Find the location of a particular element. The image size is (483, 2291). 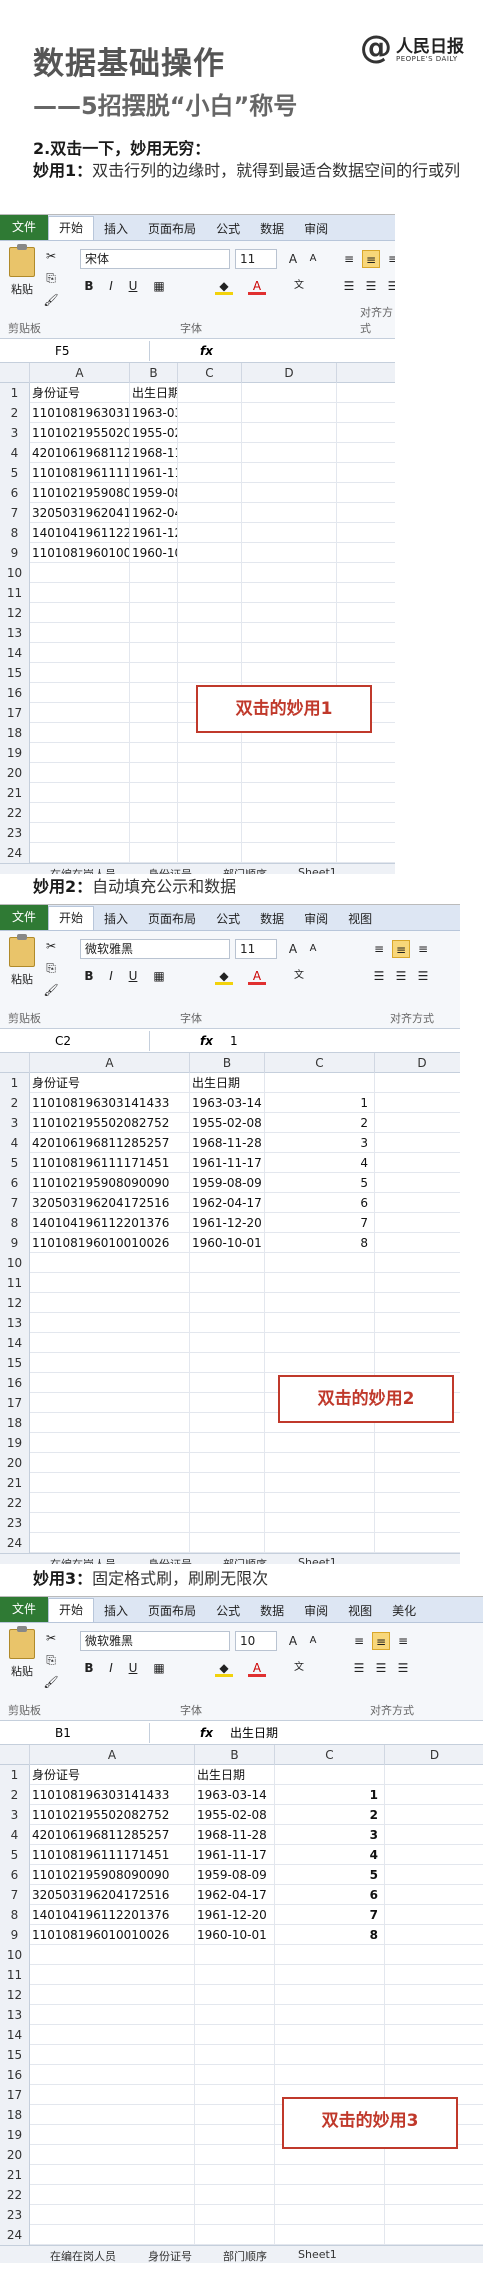

cell: 1962-04-17 is located at coordinates (227, 1203).